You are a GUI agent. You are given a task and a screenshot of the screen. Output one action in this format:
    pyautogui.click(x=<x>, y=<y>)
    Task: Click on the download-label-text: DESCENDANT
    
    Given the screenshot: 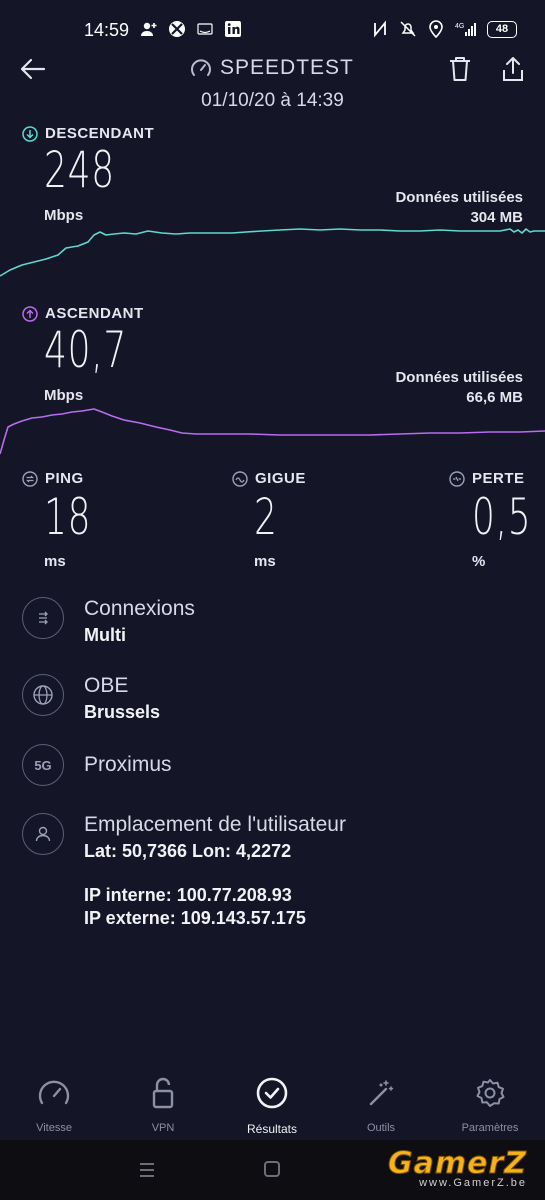 What is the action you would take?
    pyautogui.click(x=100, y=133)
    